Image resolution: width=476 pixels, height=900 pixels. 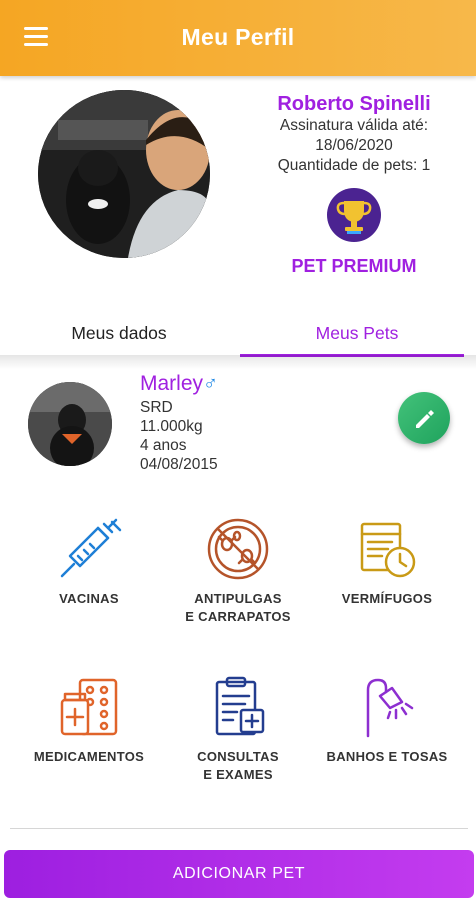 I want to click on feature-banhos-label: BANHOS E TOSAS, so click(x=387, y=756).